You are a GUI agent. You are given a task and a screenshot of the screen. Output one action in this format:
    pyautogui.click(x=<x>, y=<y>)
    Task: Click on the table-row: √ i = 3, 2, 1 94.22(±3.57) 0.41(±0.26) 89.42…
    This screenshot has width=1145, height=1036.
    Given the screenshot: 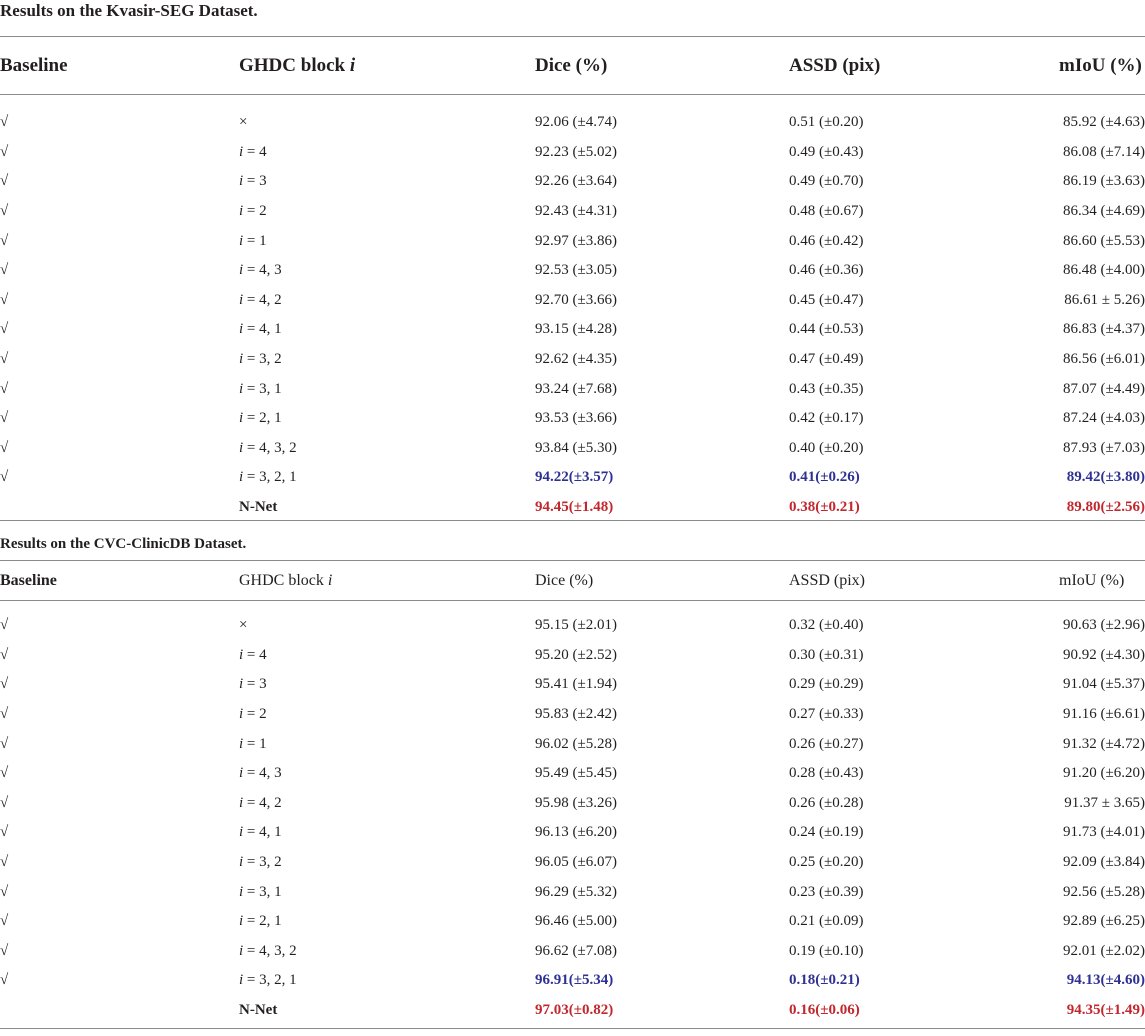 What is the action you would take?
    pyautogui.click(x=572, y=478)
    